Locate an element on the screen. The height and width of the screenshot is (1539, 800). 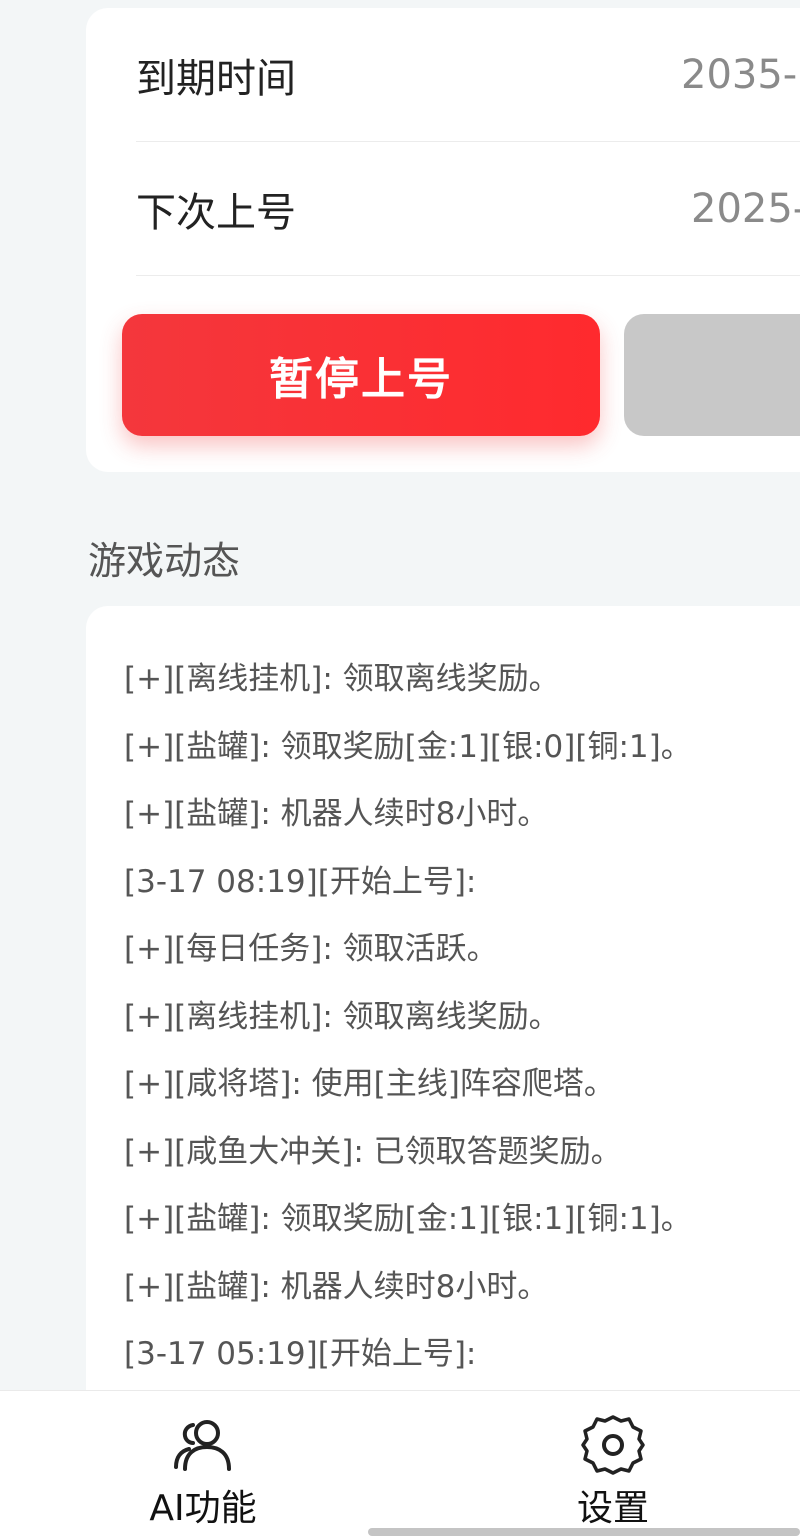
log-line: [3-17 05:19][开始上号]: is located at coordinates (300, 1354).